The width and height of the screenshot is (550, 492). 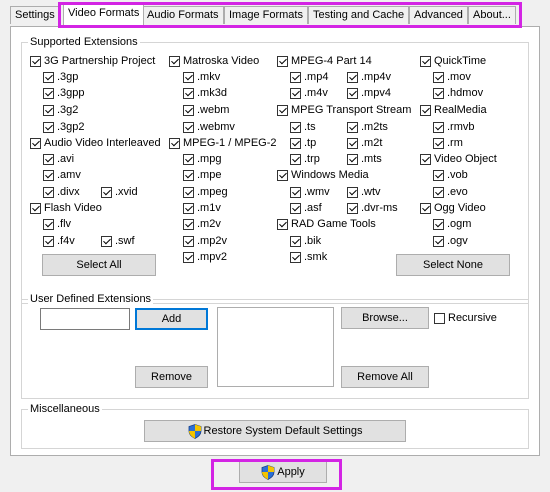 What do you see at coordinates (309, 77) in the screenshot?
I see `checkbox-mp4: .mp4` at bounding box center [309, 77].